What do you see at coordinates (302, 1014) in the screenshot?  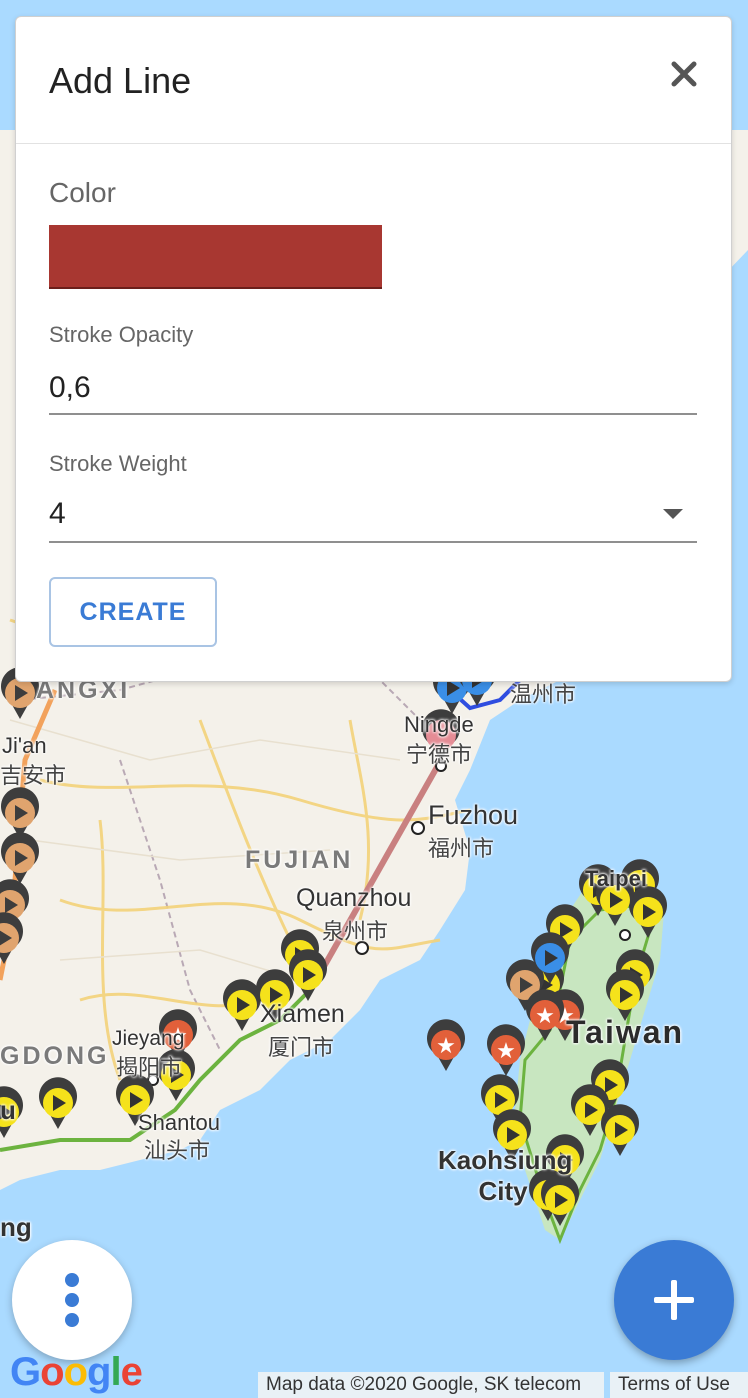 I see `city-label-xiamen: Xiamen` at bounding box center [302, 1014].